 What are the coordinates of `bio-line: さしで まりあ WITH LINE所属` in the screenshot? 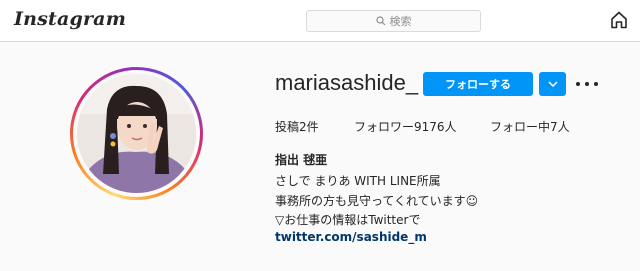 It's located at (358, 181).